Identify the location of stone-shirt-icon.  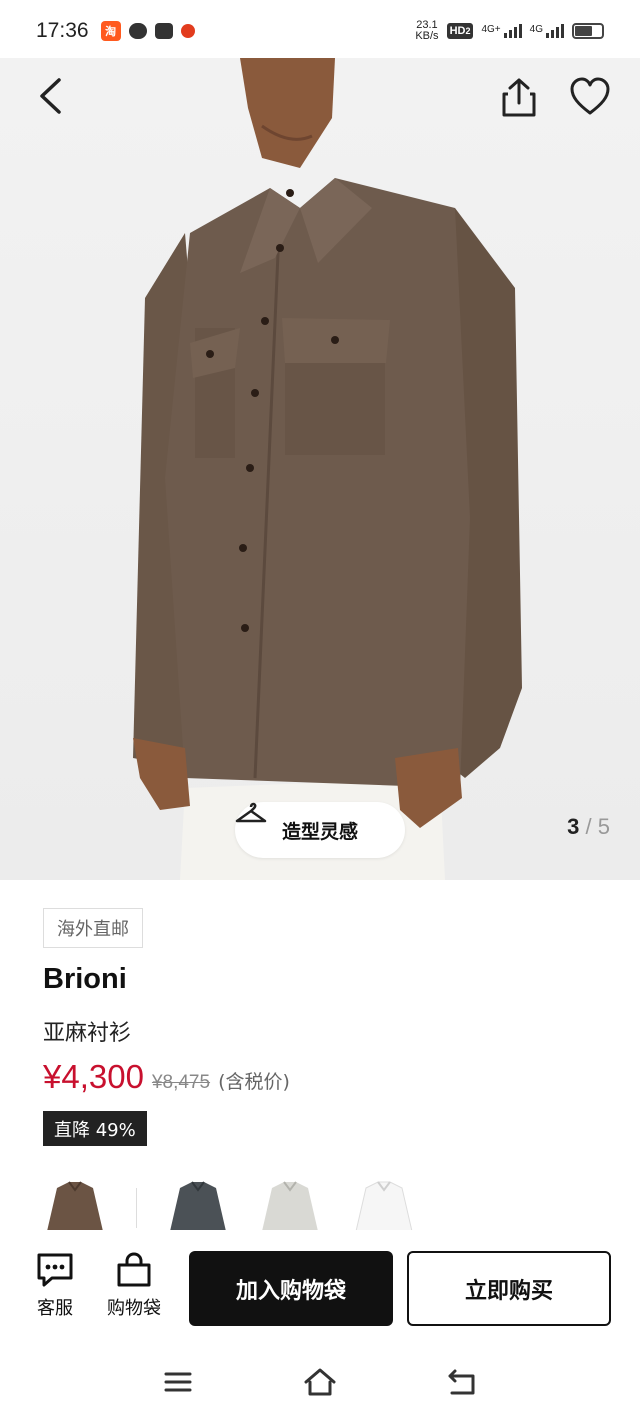
(290, 1205).